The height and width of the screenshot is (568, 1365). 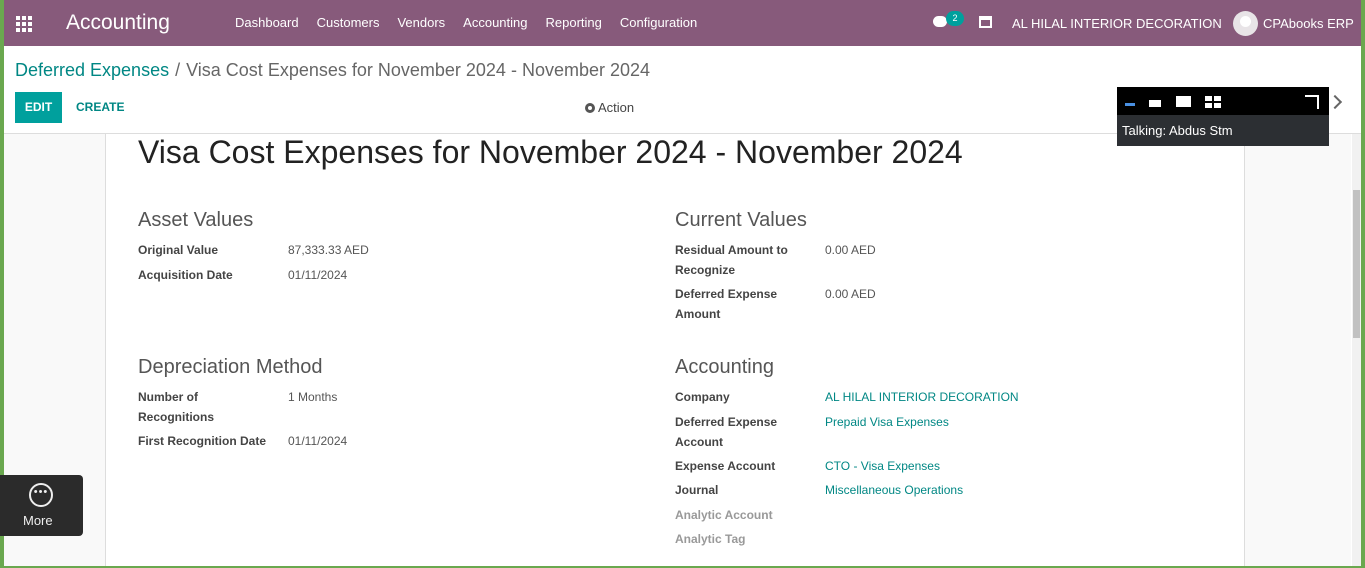 I want to click on fullscreen-icon, so click(x=1312, y=102).